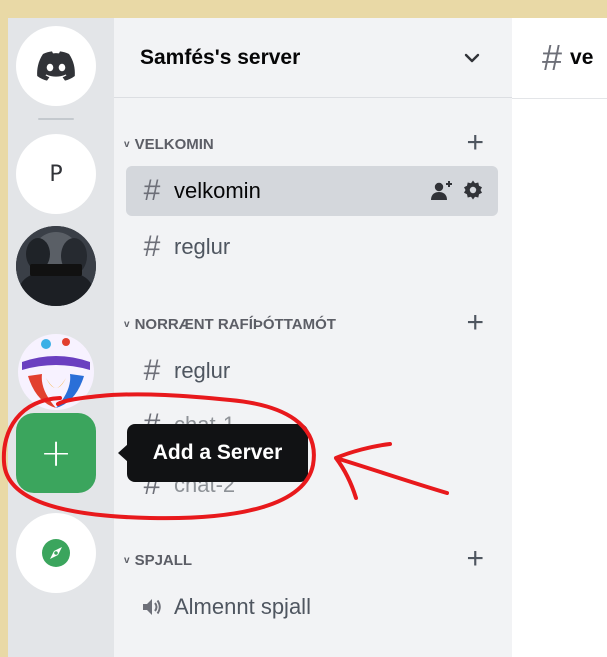 This screenshot has height=657, width=607. What do you see at coordinates (217, 190) in the screenshot?
I see `channel-label: velkomin` at bounding box center [217, 190].